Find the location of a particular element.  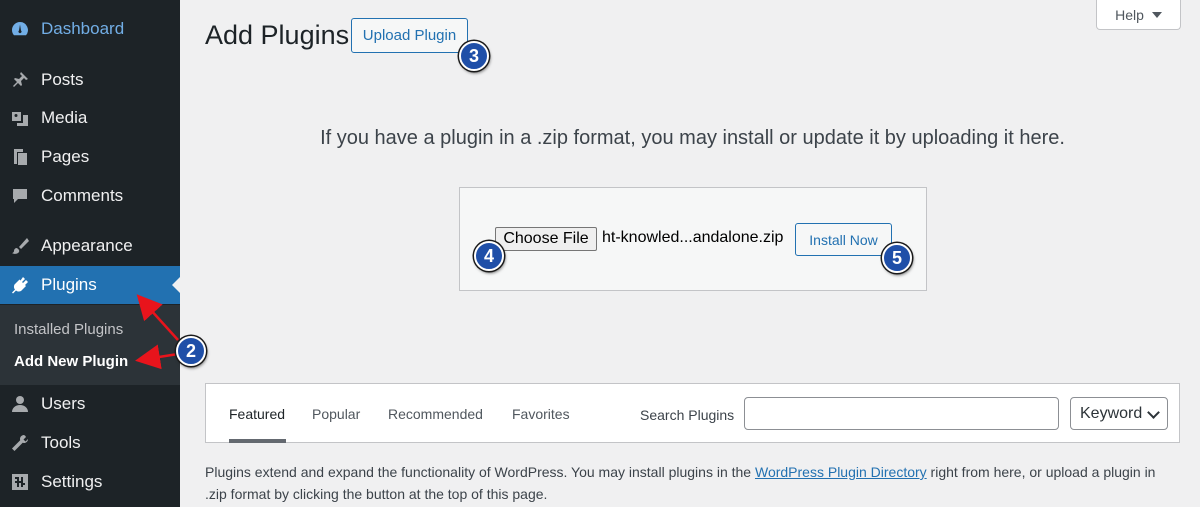

step-badge-5: 5 is located at coordinates (897, 258).